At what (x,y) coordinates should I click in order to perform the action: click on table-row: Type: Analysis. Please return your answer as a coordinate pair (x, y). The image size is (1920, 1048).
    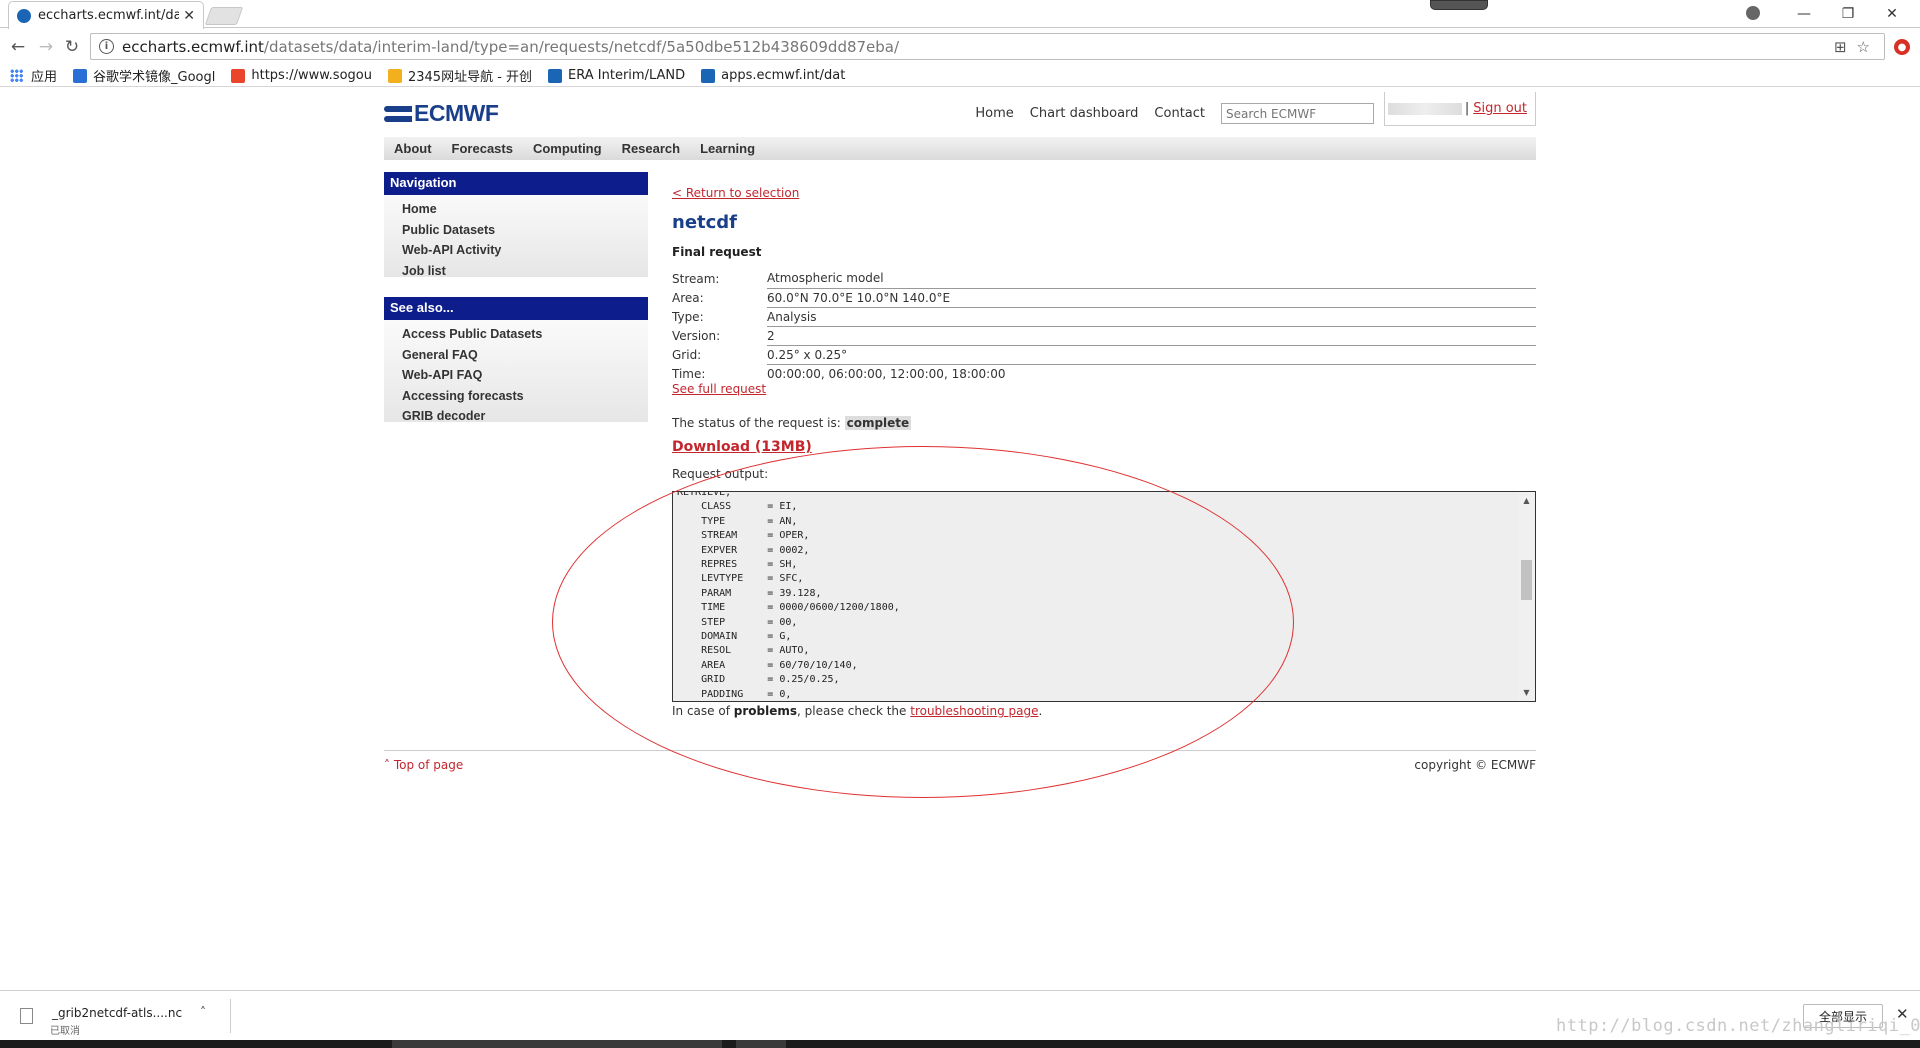
    Looking at the image, I should click on (1104, 317).